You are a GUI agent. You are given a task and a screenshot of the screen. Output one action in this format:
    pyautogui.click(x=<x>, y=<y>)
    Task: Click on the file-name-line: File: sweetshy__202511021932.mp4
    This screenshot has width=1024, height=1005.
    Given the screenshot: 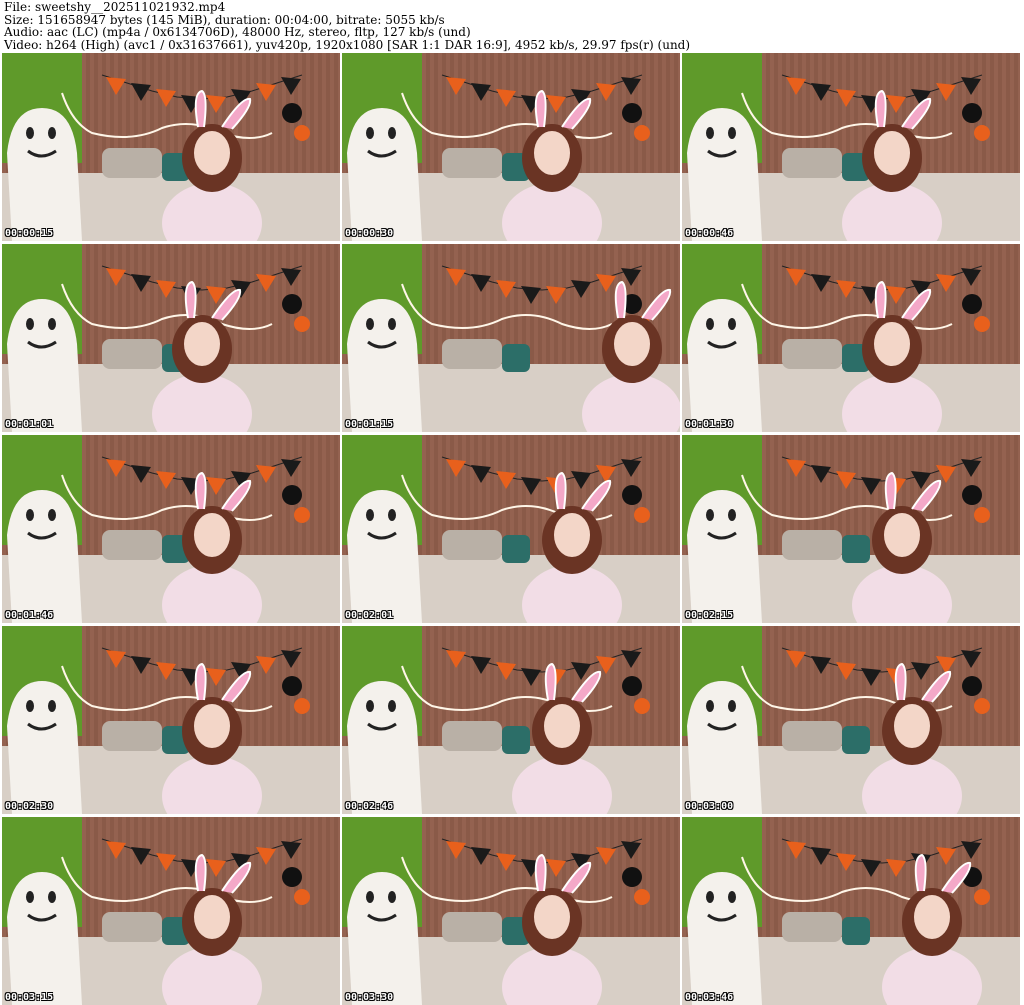 What is the action you would take?
    pyautogui.click(x=115, y=7)
    